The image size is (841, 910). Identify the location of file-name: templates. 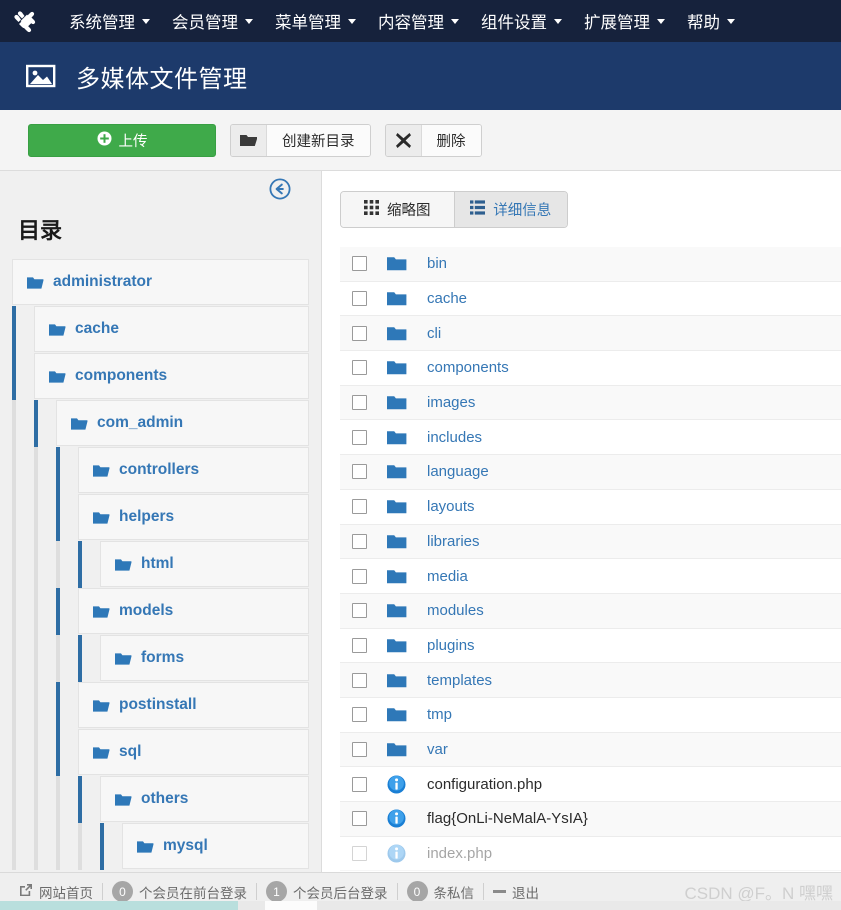
(459, 680).